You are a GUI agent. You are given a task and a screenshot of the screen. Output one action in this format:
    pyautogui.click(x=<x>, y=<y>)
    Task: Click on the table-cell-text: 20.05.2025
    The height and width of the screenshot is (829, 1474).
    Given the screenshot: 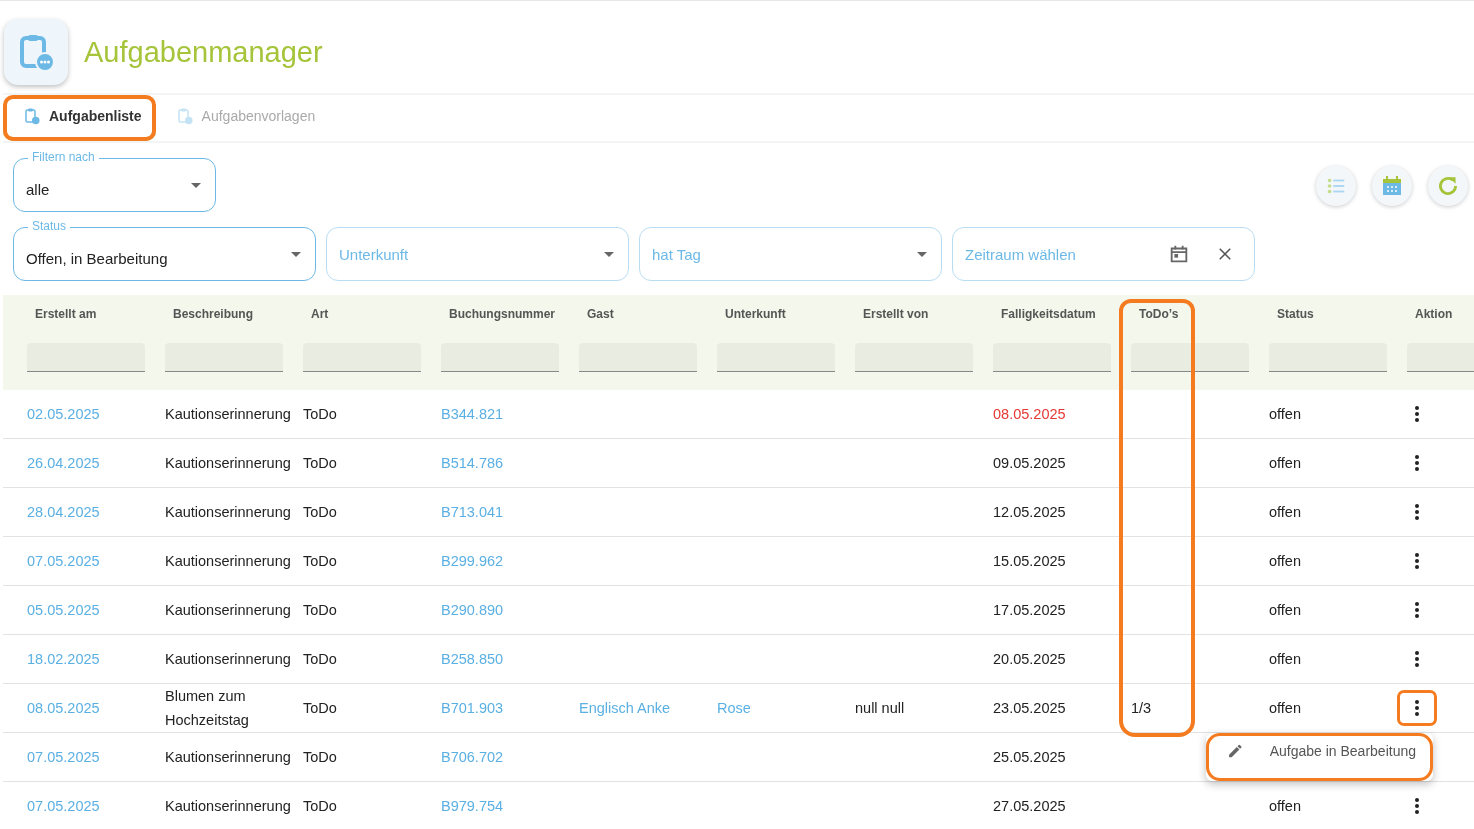 What is the action you would take?
    pyautogui.click(x=1029, y=659)
    